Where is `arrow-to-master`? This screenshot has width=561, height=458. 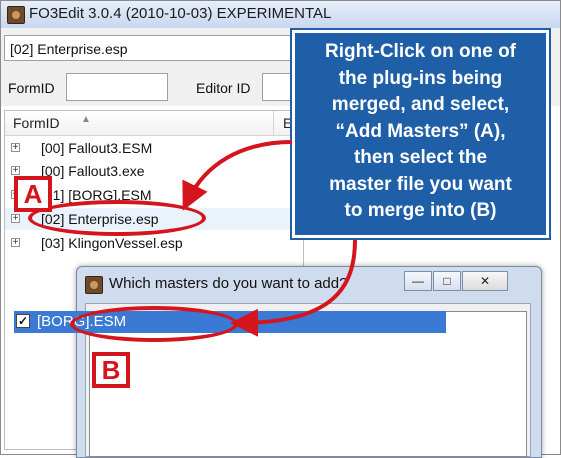
arrow-to-master is located at coordinates (293, 288).